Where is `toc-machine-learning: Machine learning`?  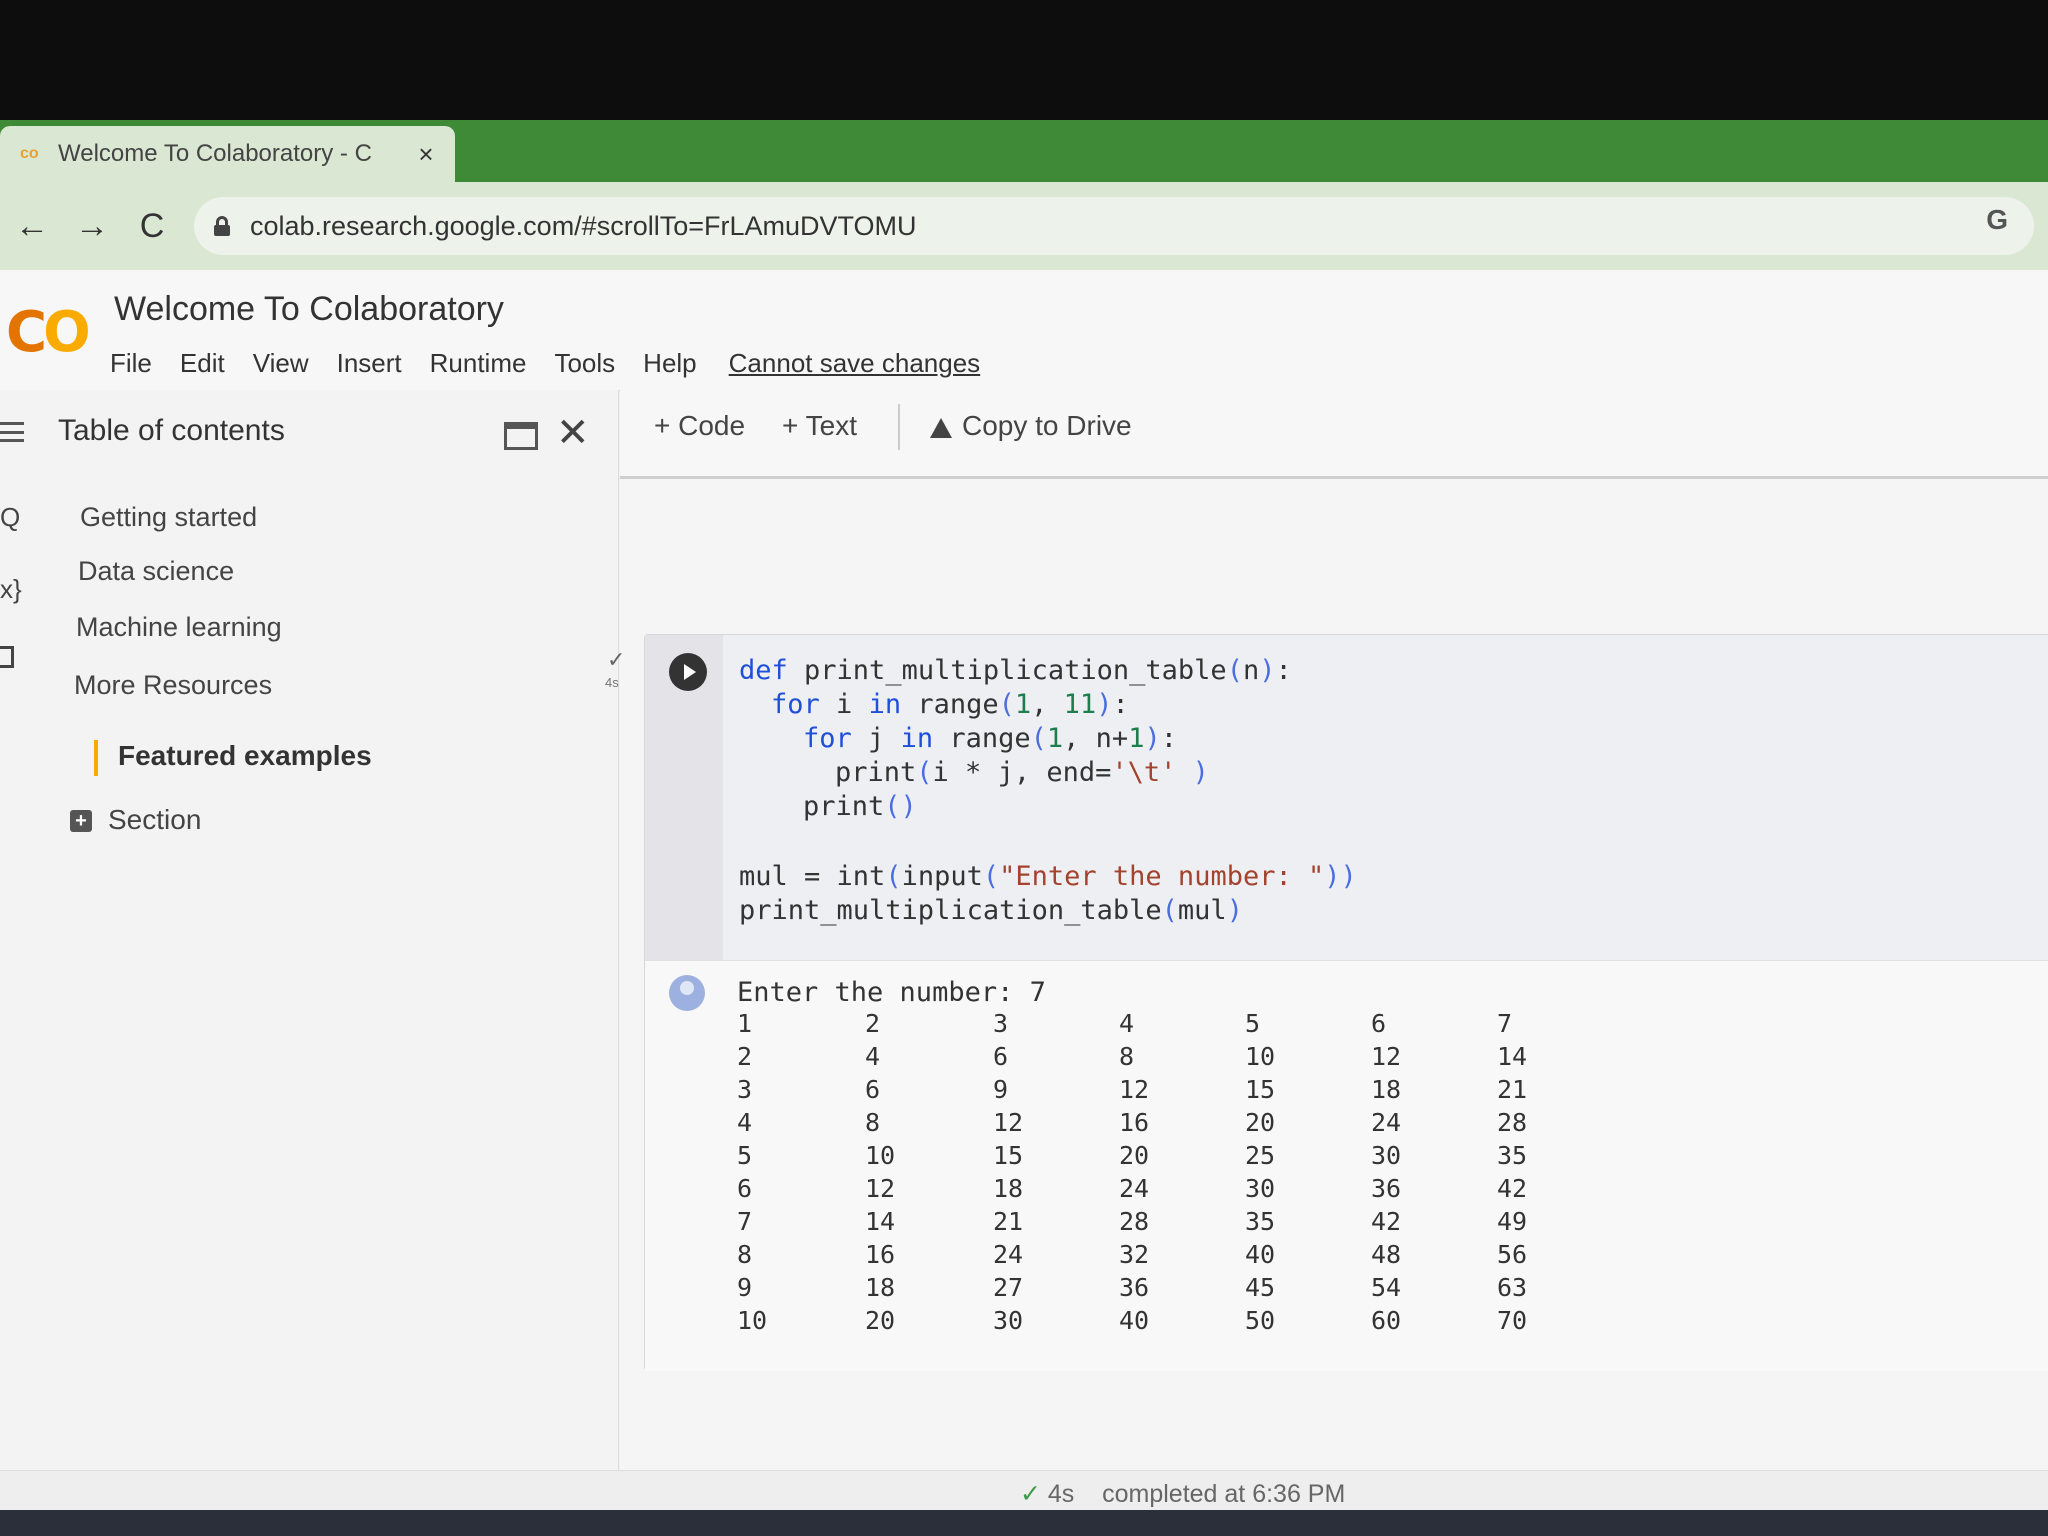
toc-machine-learning: Machine learning is located at coordinates (179, 627).